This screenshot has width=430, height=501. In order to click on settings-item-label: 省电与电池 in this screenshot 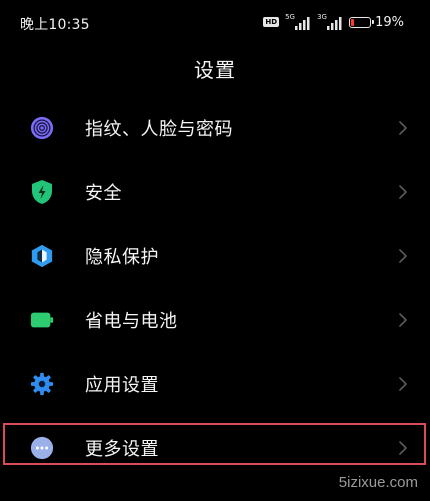, I will do `click(131, 321)`.